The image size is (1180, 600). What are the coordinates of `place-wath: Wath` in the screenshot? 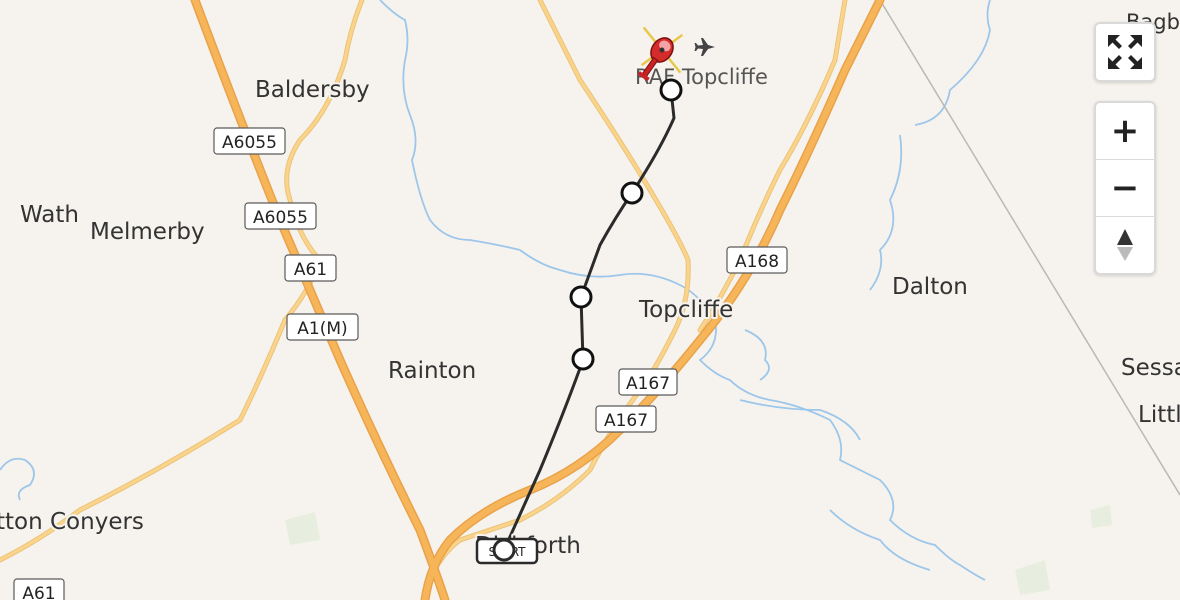 It's located at (49, 215).